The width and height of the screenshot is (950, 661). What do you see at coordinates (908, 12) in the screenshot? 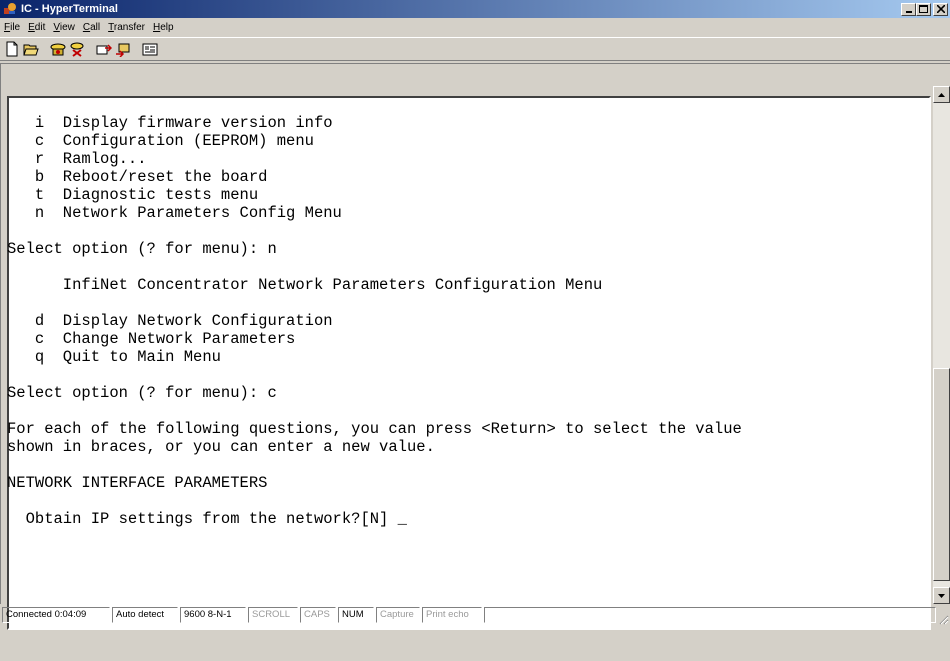
I see `minimize-icon` at bounding box center [908, 12].